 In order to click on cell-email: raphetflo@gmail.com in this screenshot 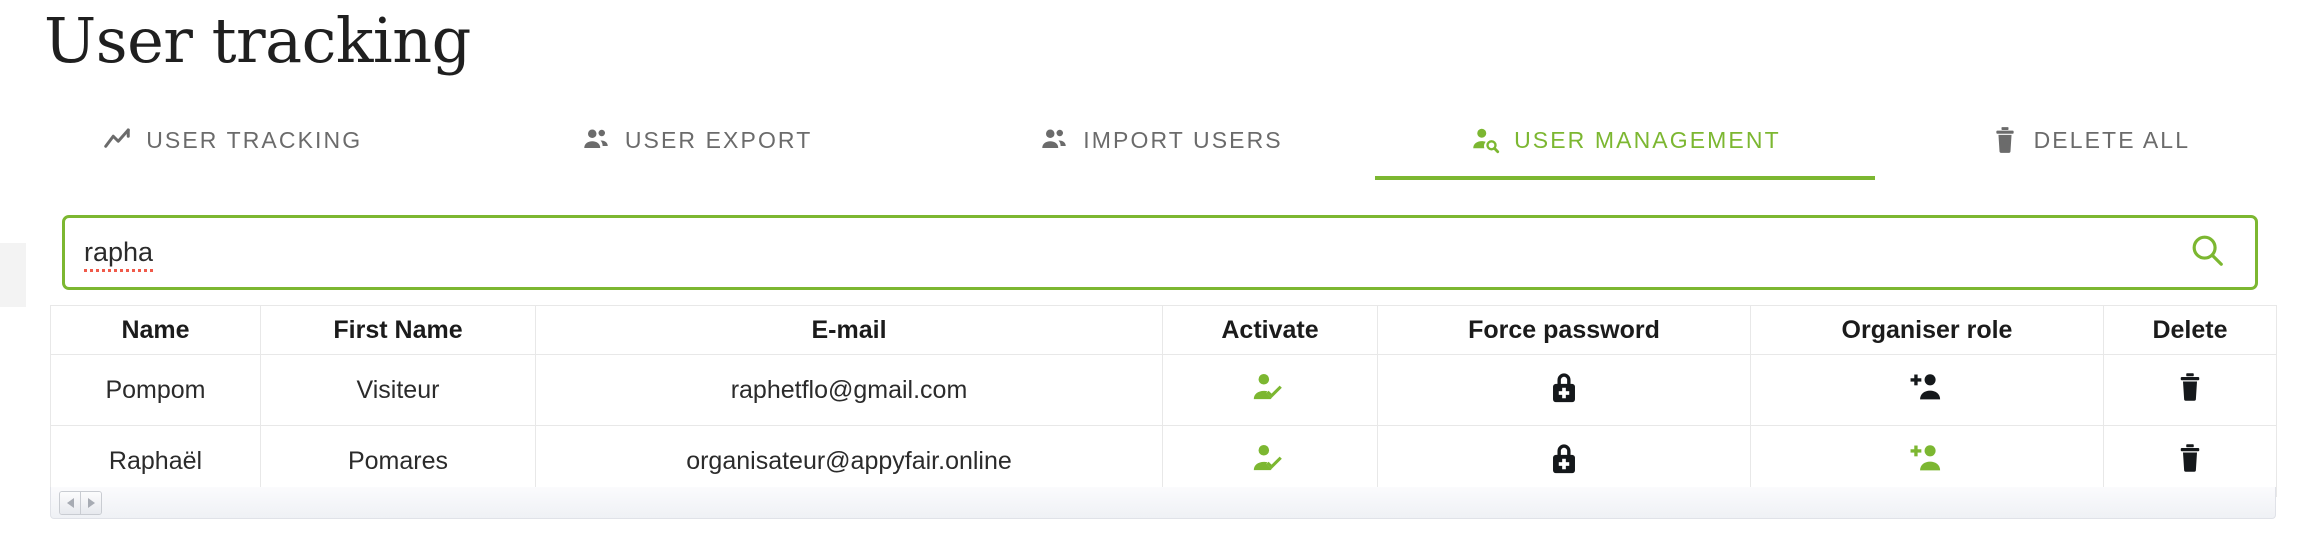, I will do `click(849, 390)`.